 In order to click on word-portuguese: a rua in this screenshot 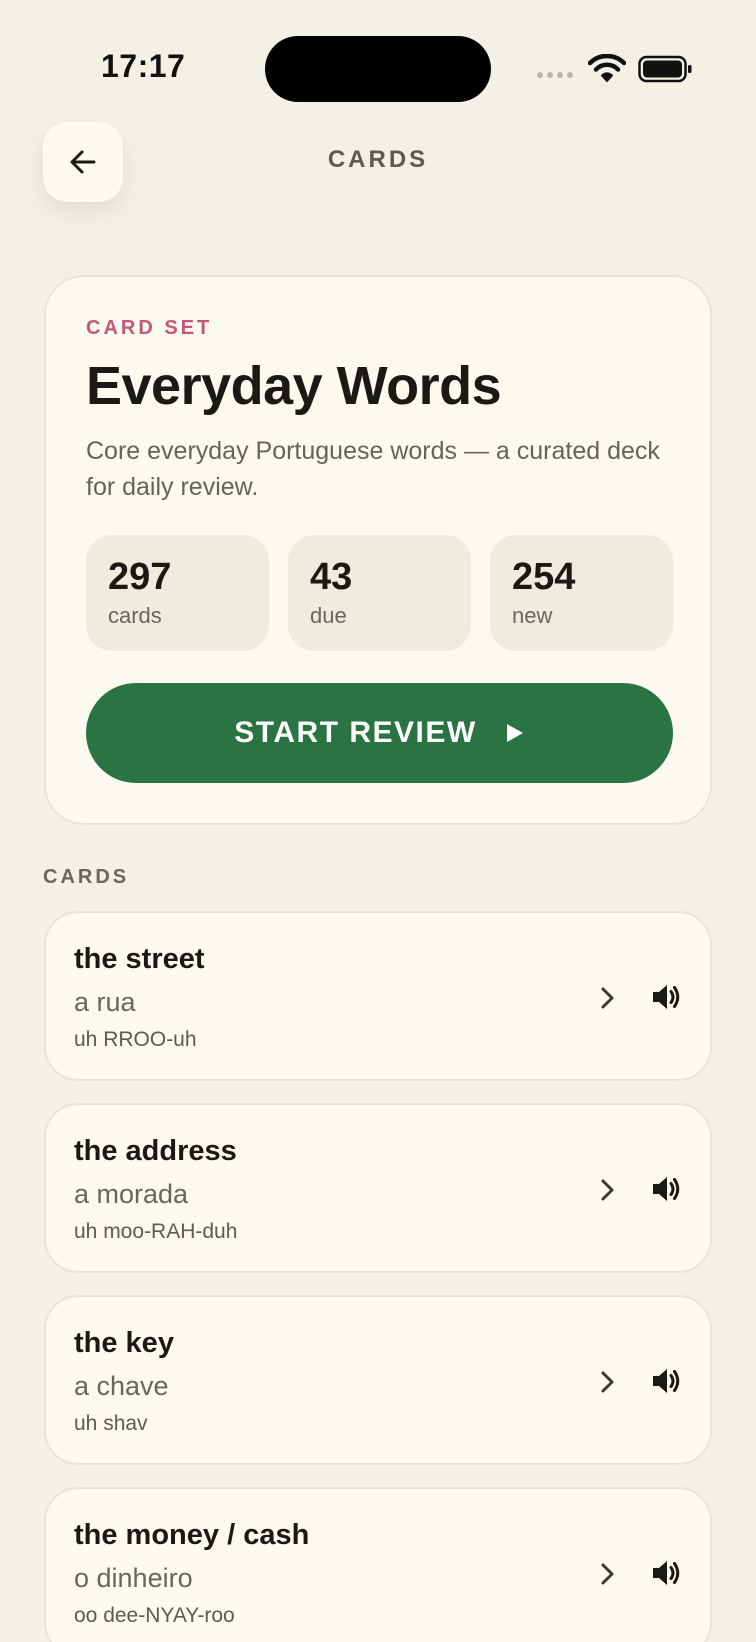, I will do `click(105, 1002)`.